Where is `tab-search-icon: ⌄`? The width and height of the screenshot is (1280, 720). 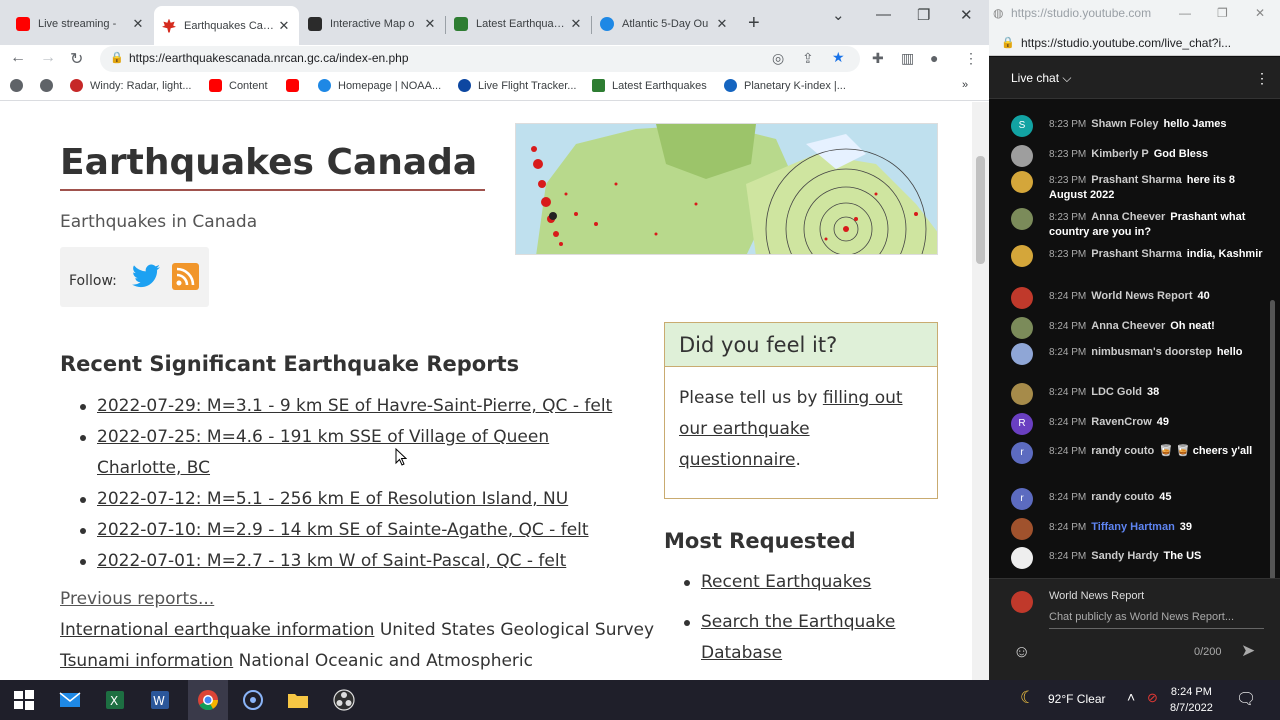
tab-search-icon: ⌄ is located at coordinates (838, 15).